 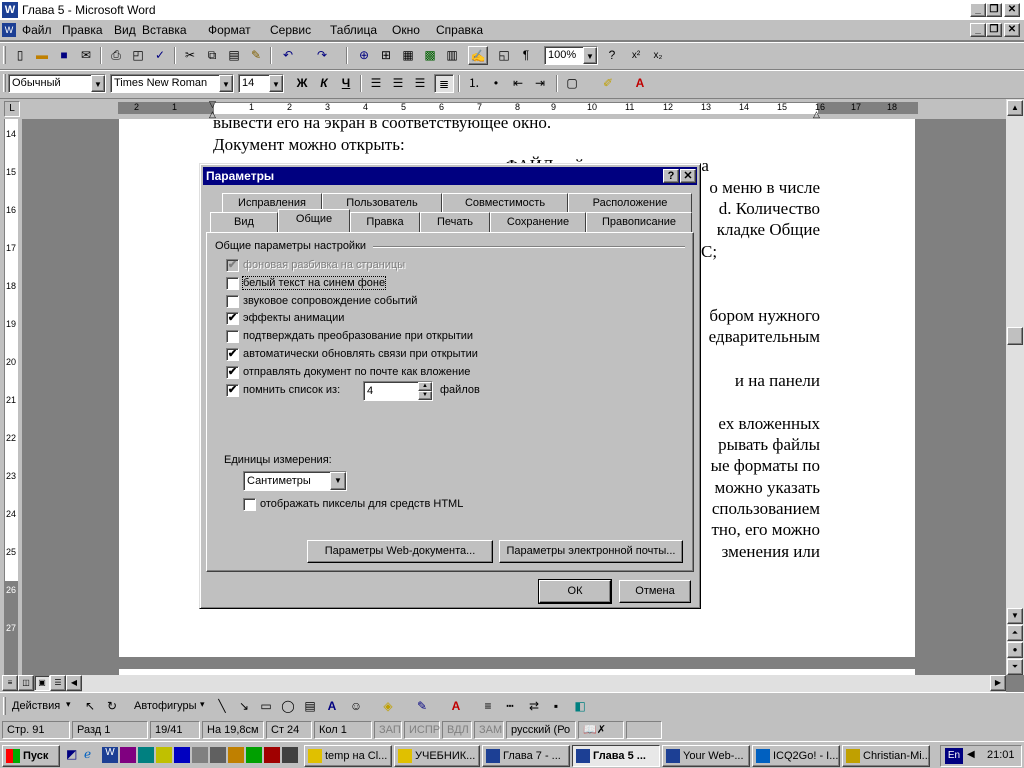 What do you see at coordinates (370, 391) in the screenshot?
I see `recent-files-count: 4` at bounding box center [370, 391].